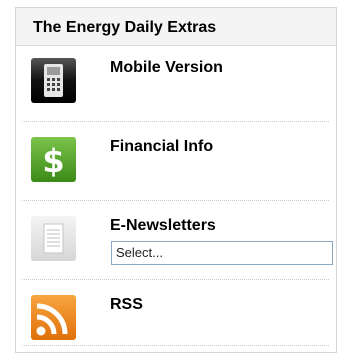 Image resolution: width=352 pixels, height=362 pixels. What do you see at coordinates (126, 305) in the screenshot?
I see `rss-link: RSS` at bounding box center [126, 305].